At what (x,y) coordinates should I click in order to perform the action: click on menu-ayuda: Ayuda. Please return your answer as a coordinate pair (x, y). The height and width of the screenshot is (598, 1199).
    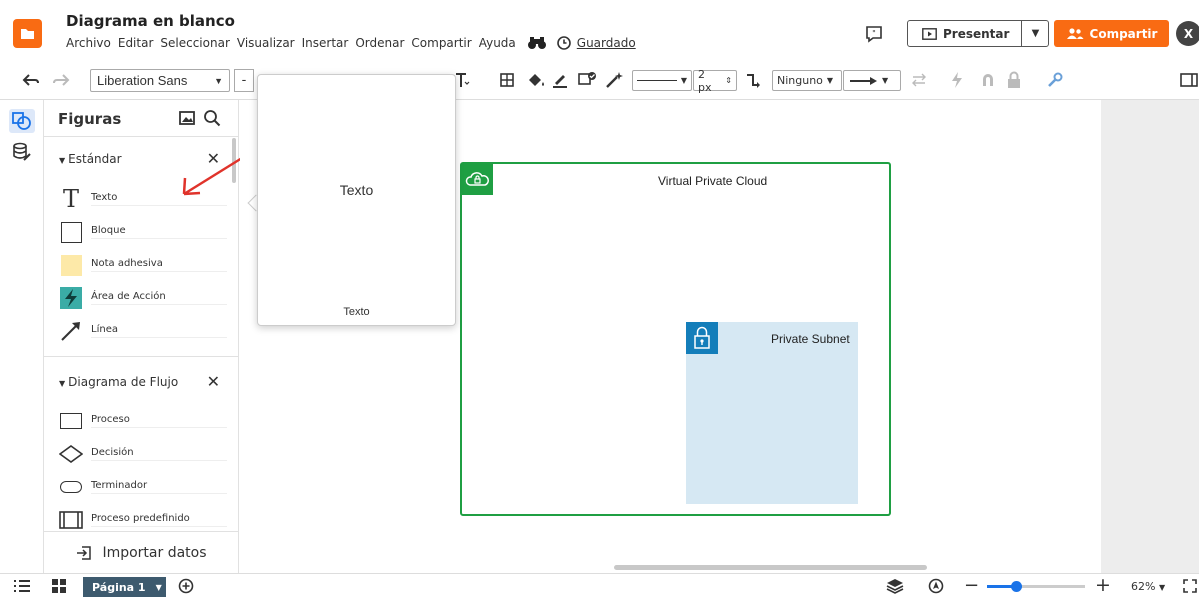
    Looking at the image, I should click on (497, 43).